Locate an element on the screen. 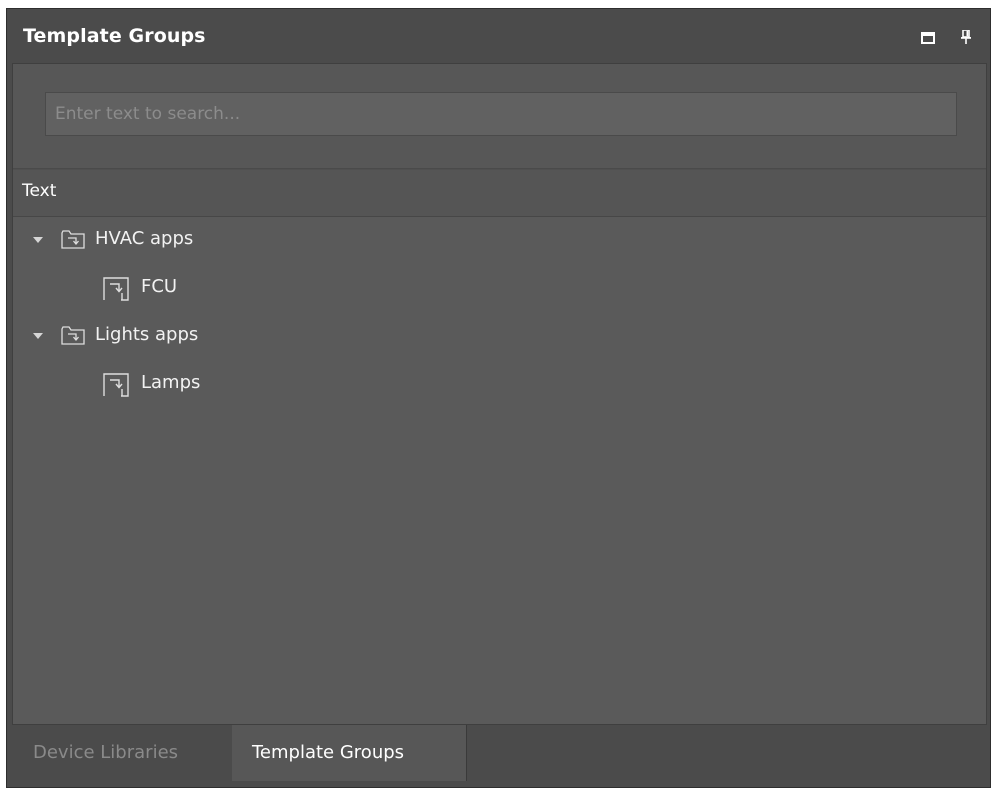 This screenshot has width=998, height=796. pin-icon is located at coordinates (966, 37).